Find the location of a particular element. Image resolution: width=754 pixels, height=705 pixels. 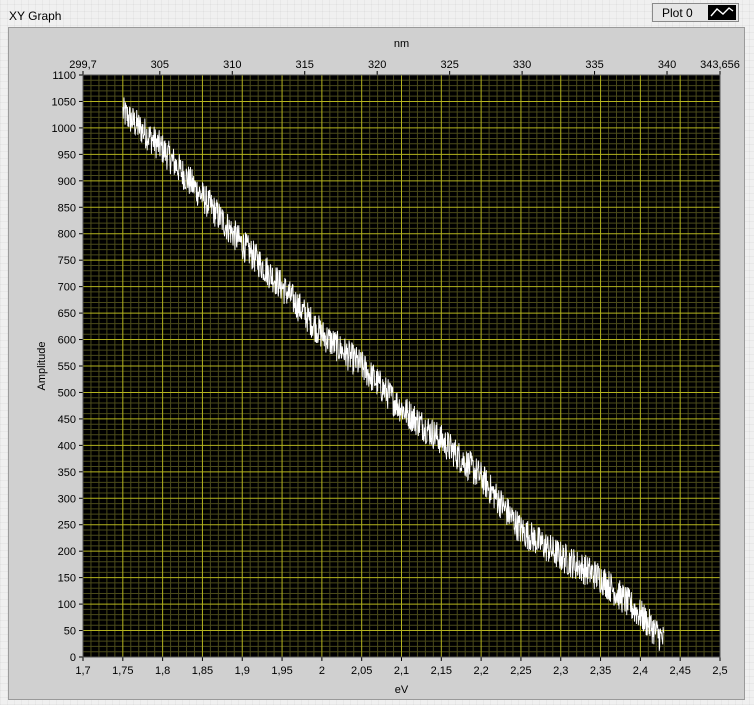

x-tick-label: 1,85 is located at coordinates (202, 671).